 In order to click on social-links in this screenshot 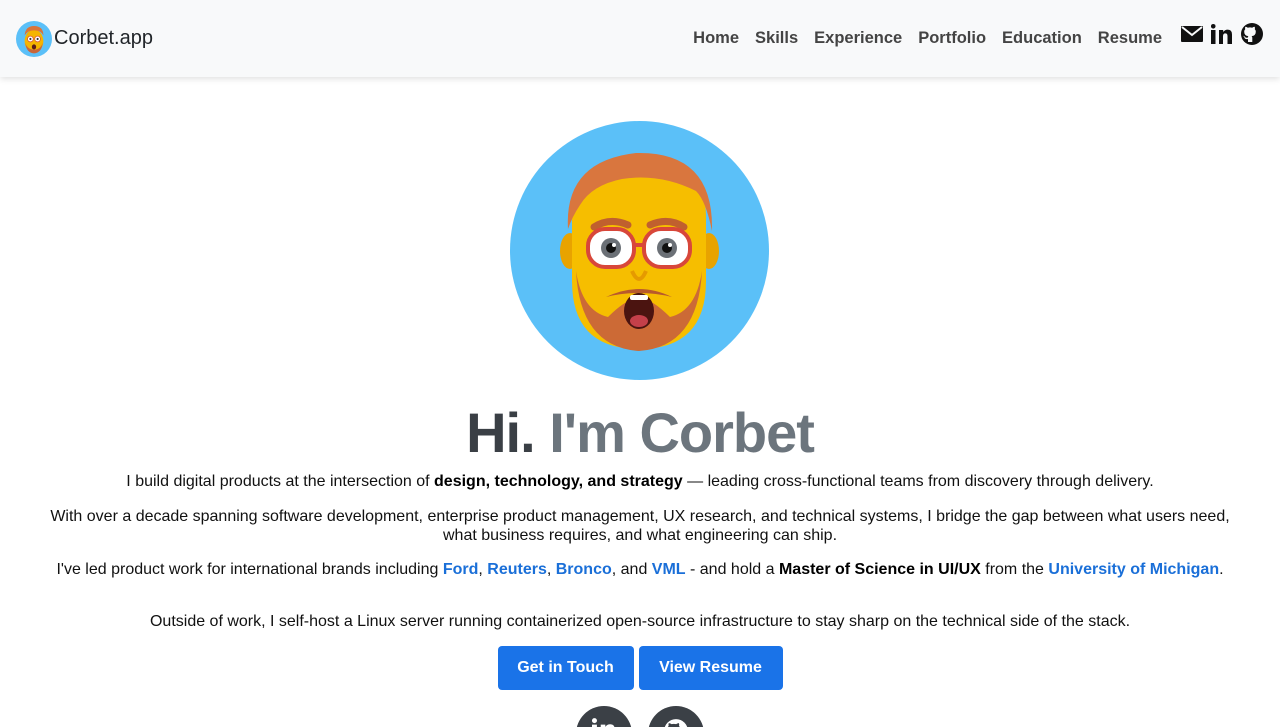, I will do `click(1222, 34)`.